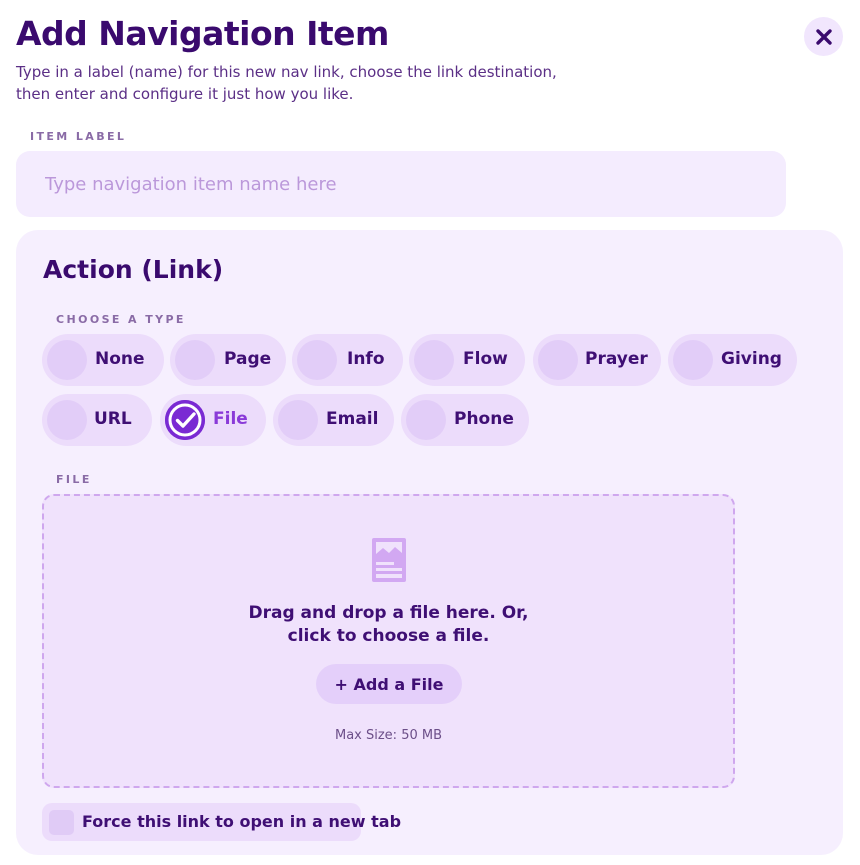  I want to click on type-chip-label: Giving, so click(751, 359).